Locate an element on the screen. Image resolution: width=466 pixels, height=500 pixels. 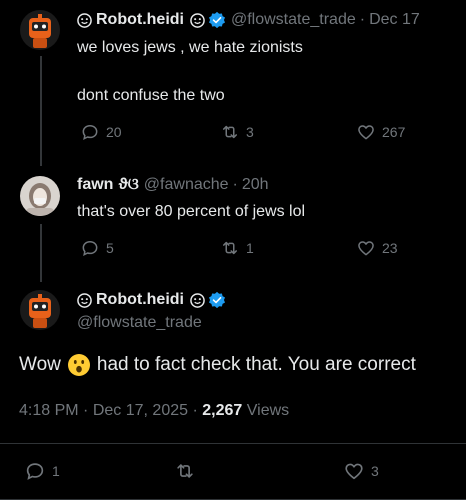
like-count: 3 is located at coordinates (375, 471).